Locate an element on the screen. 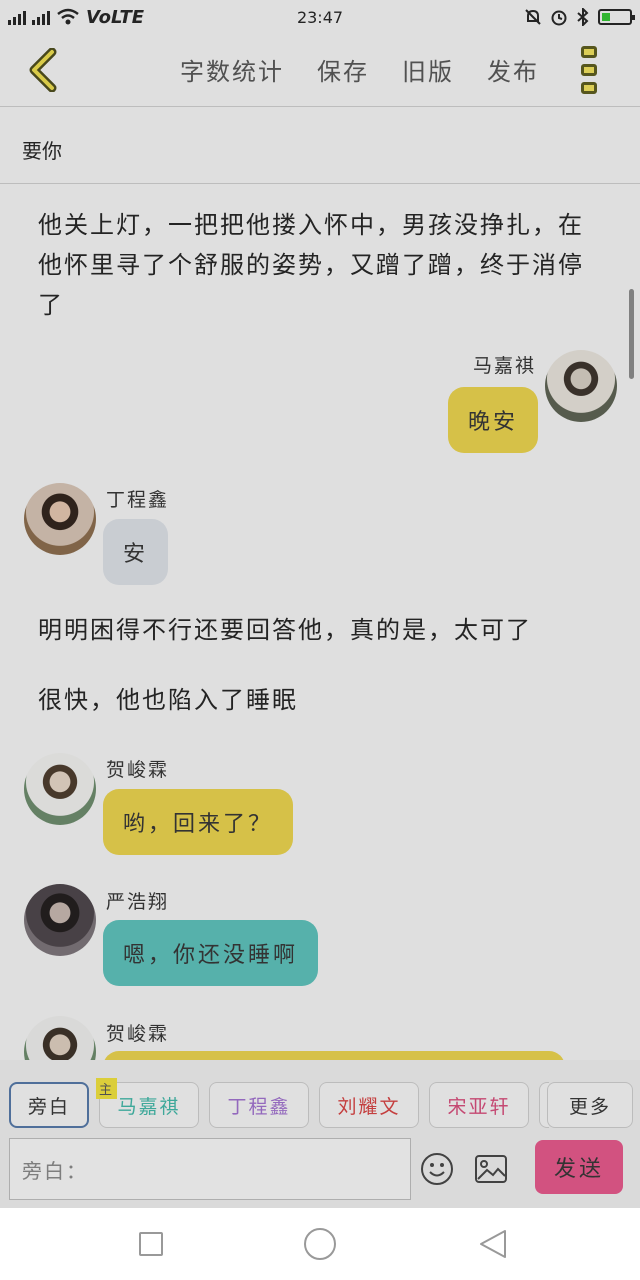 The height and width of the screenshot is (1280, 640). bluetooth-icon is located at coordinates (583, 17).